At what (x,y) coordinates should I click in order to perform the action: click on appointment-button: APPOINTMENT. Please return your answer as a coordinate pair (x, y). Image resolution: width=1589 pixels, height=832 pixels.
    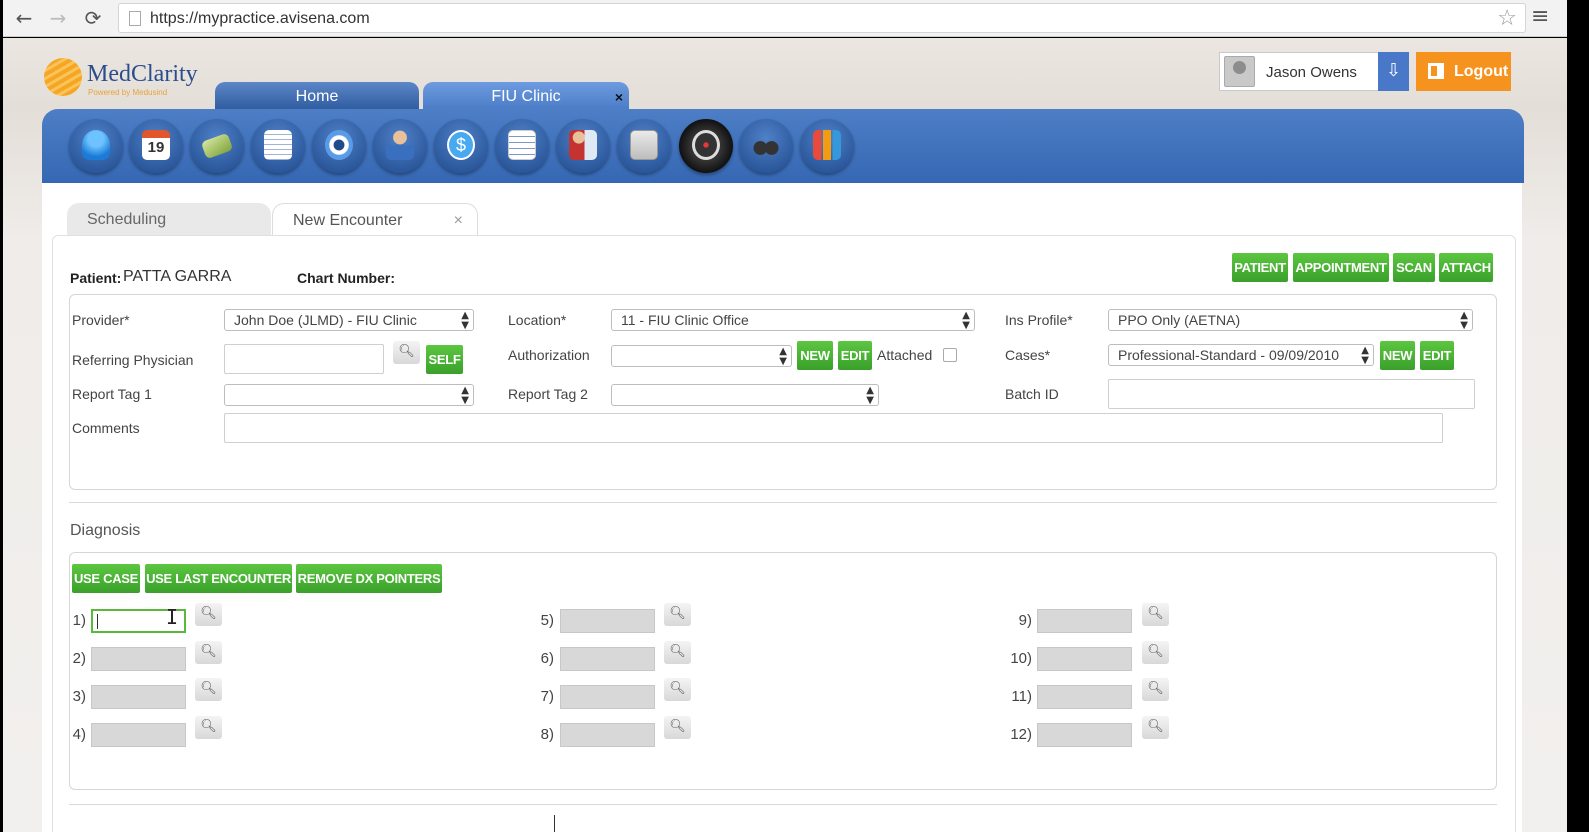
    Looking at the image, I should click on (1341, 267).